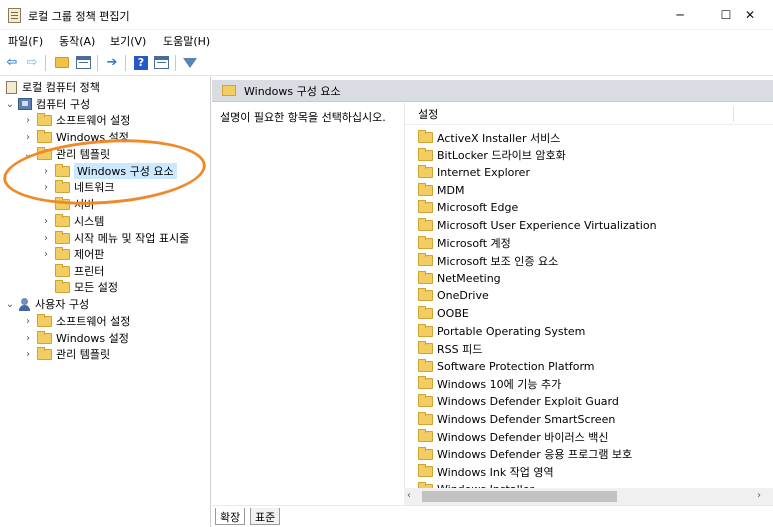 The width and height of the screenshot is (773, 527). Describe the element at coordinates (66, 154) in the screenshot. I see `tree-item-admin-templates: ⌄ 관리 템플릿` at that location.